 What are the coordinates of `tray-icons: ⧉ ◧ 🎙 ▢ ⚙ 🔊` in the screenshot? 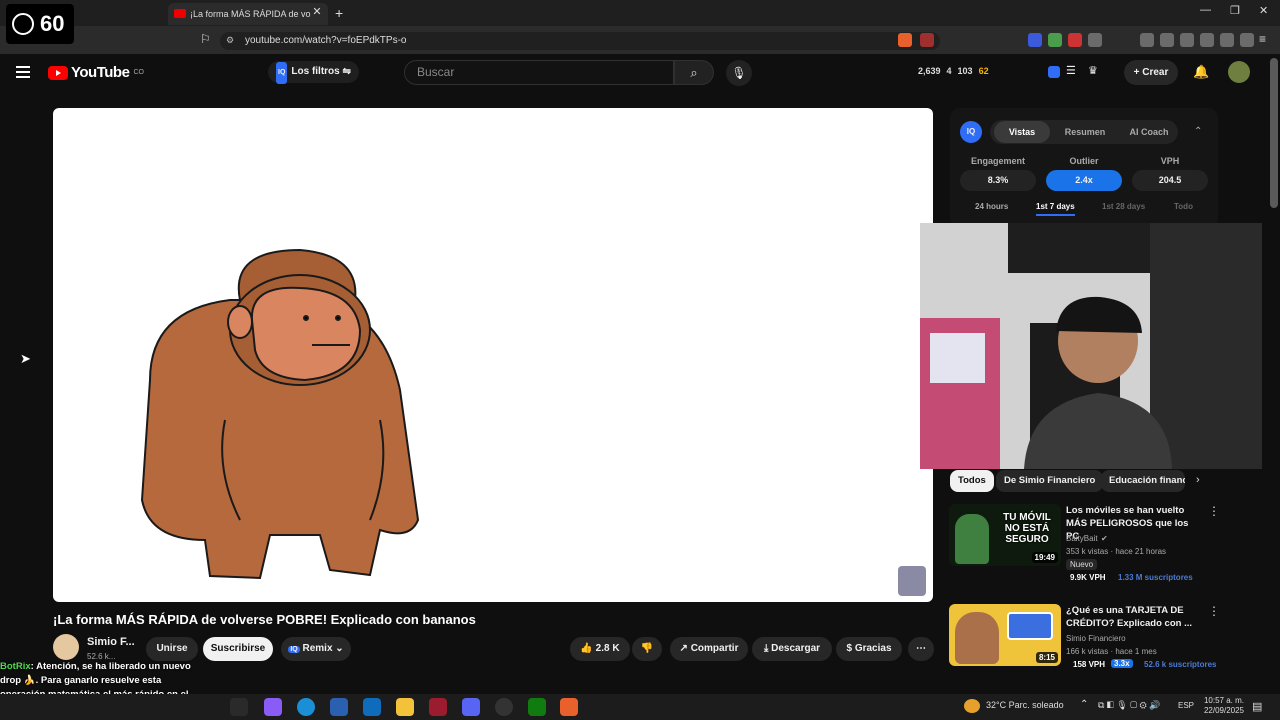 It's located at (1129, 705).